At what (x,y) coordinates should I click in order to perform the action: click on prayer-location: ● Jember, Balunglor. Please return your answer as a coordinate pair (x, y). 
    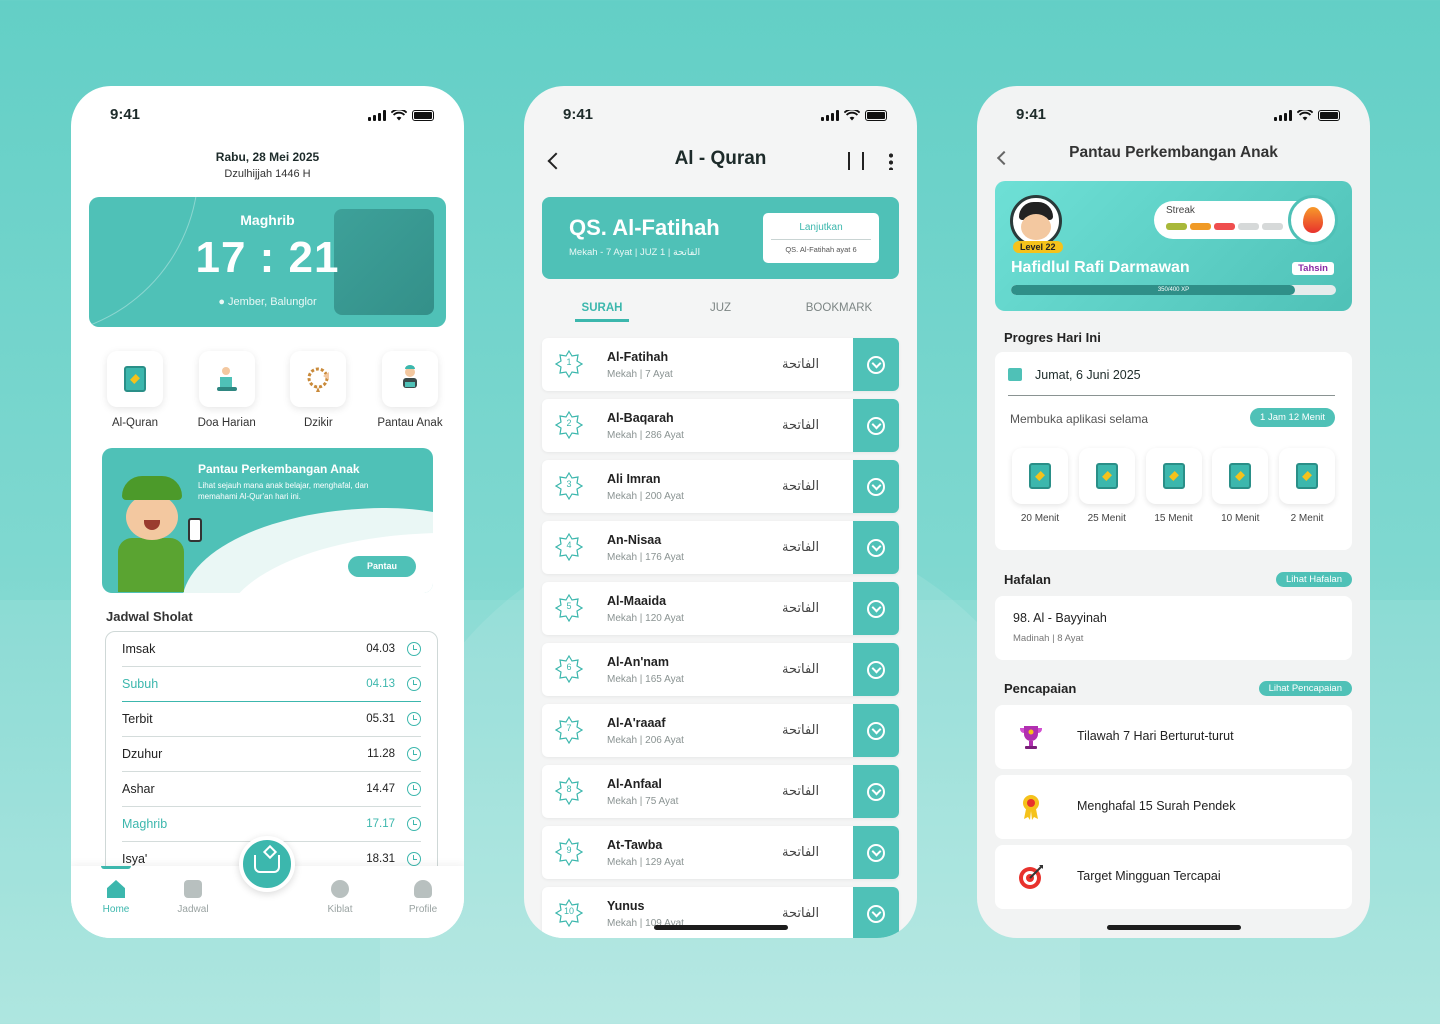
    Looking at the image, I should click on (267, 302).